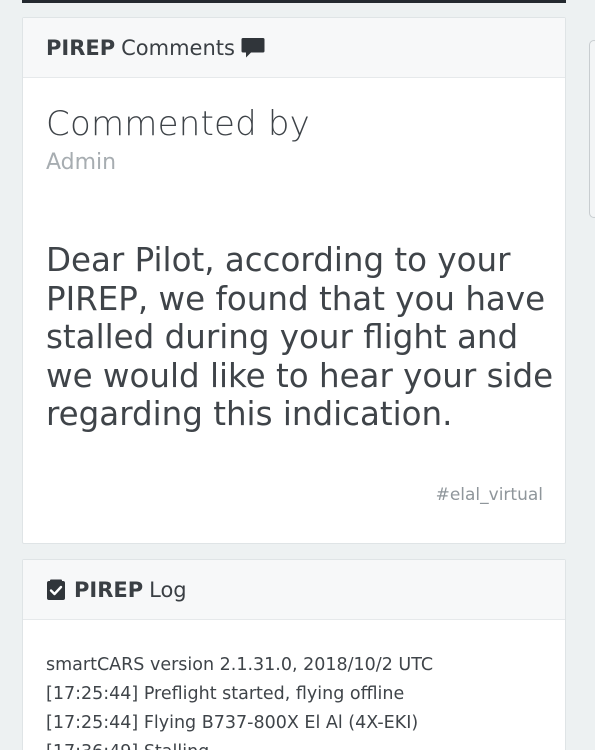  What do you see at coordinates (294, 590) in the screenshot?
I see `log-card-header: PIREP Log` at bounding box center [294, 590].